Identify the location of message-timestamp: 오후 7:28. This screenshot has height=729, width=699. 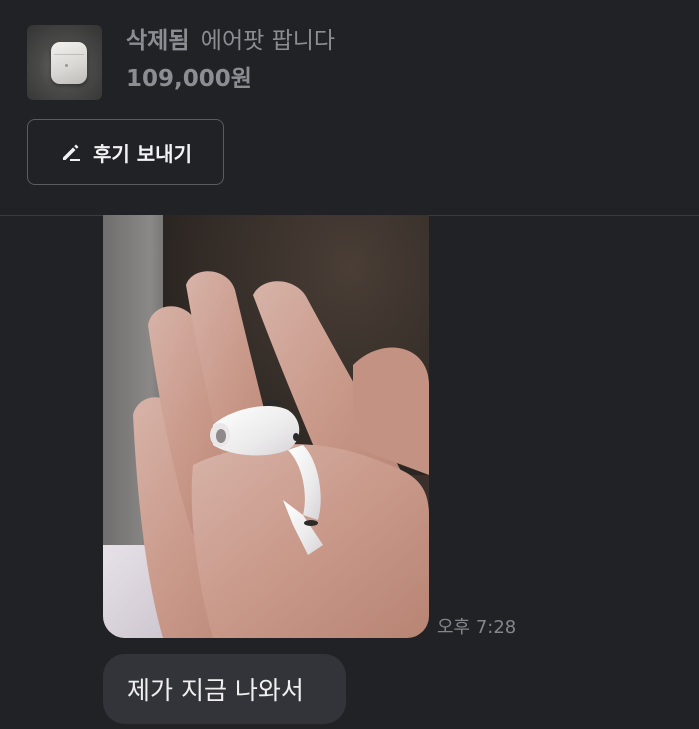
(477, 627).